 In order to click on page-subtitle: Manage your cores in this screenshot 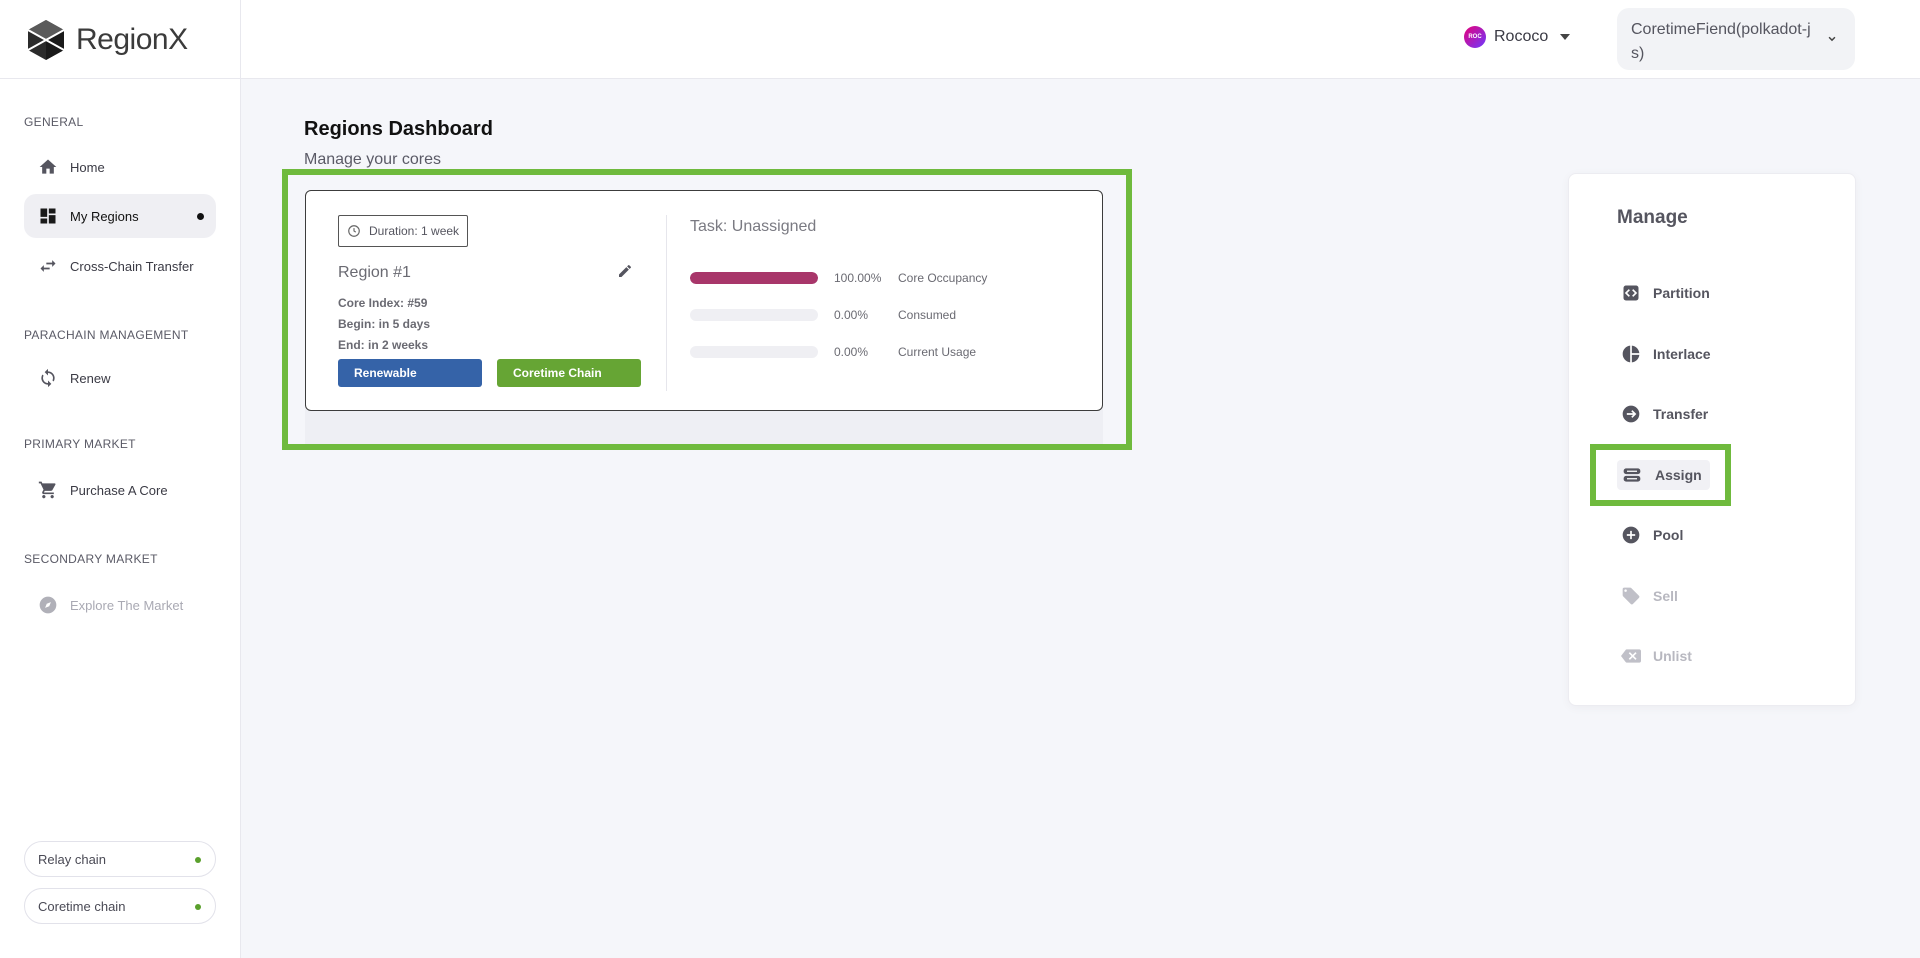, I will do `click(372, 159)`.